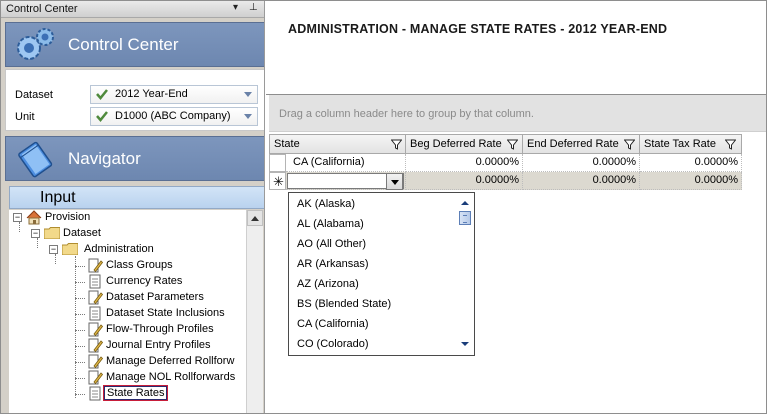 This screenshot has height=414, width=767. I want to click on dropdown-option: AO (All Other), so click(331, 244).